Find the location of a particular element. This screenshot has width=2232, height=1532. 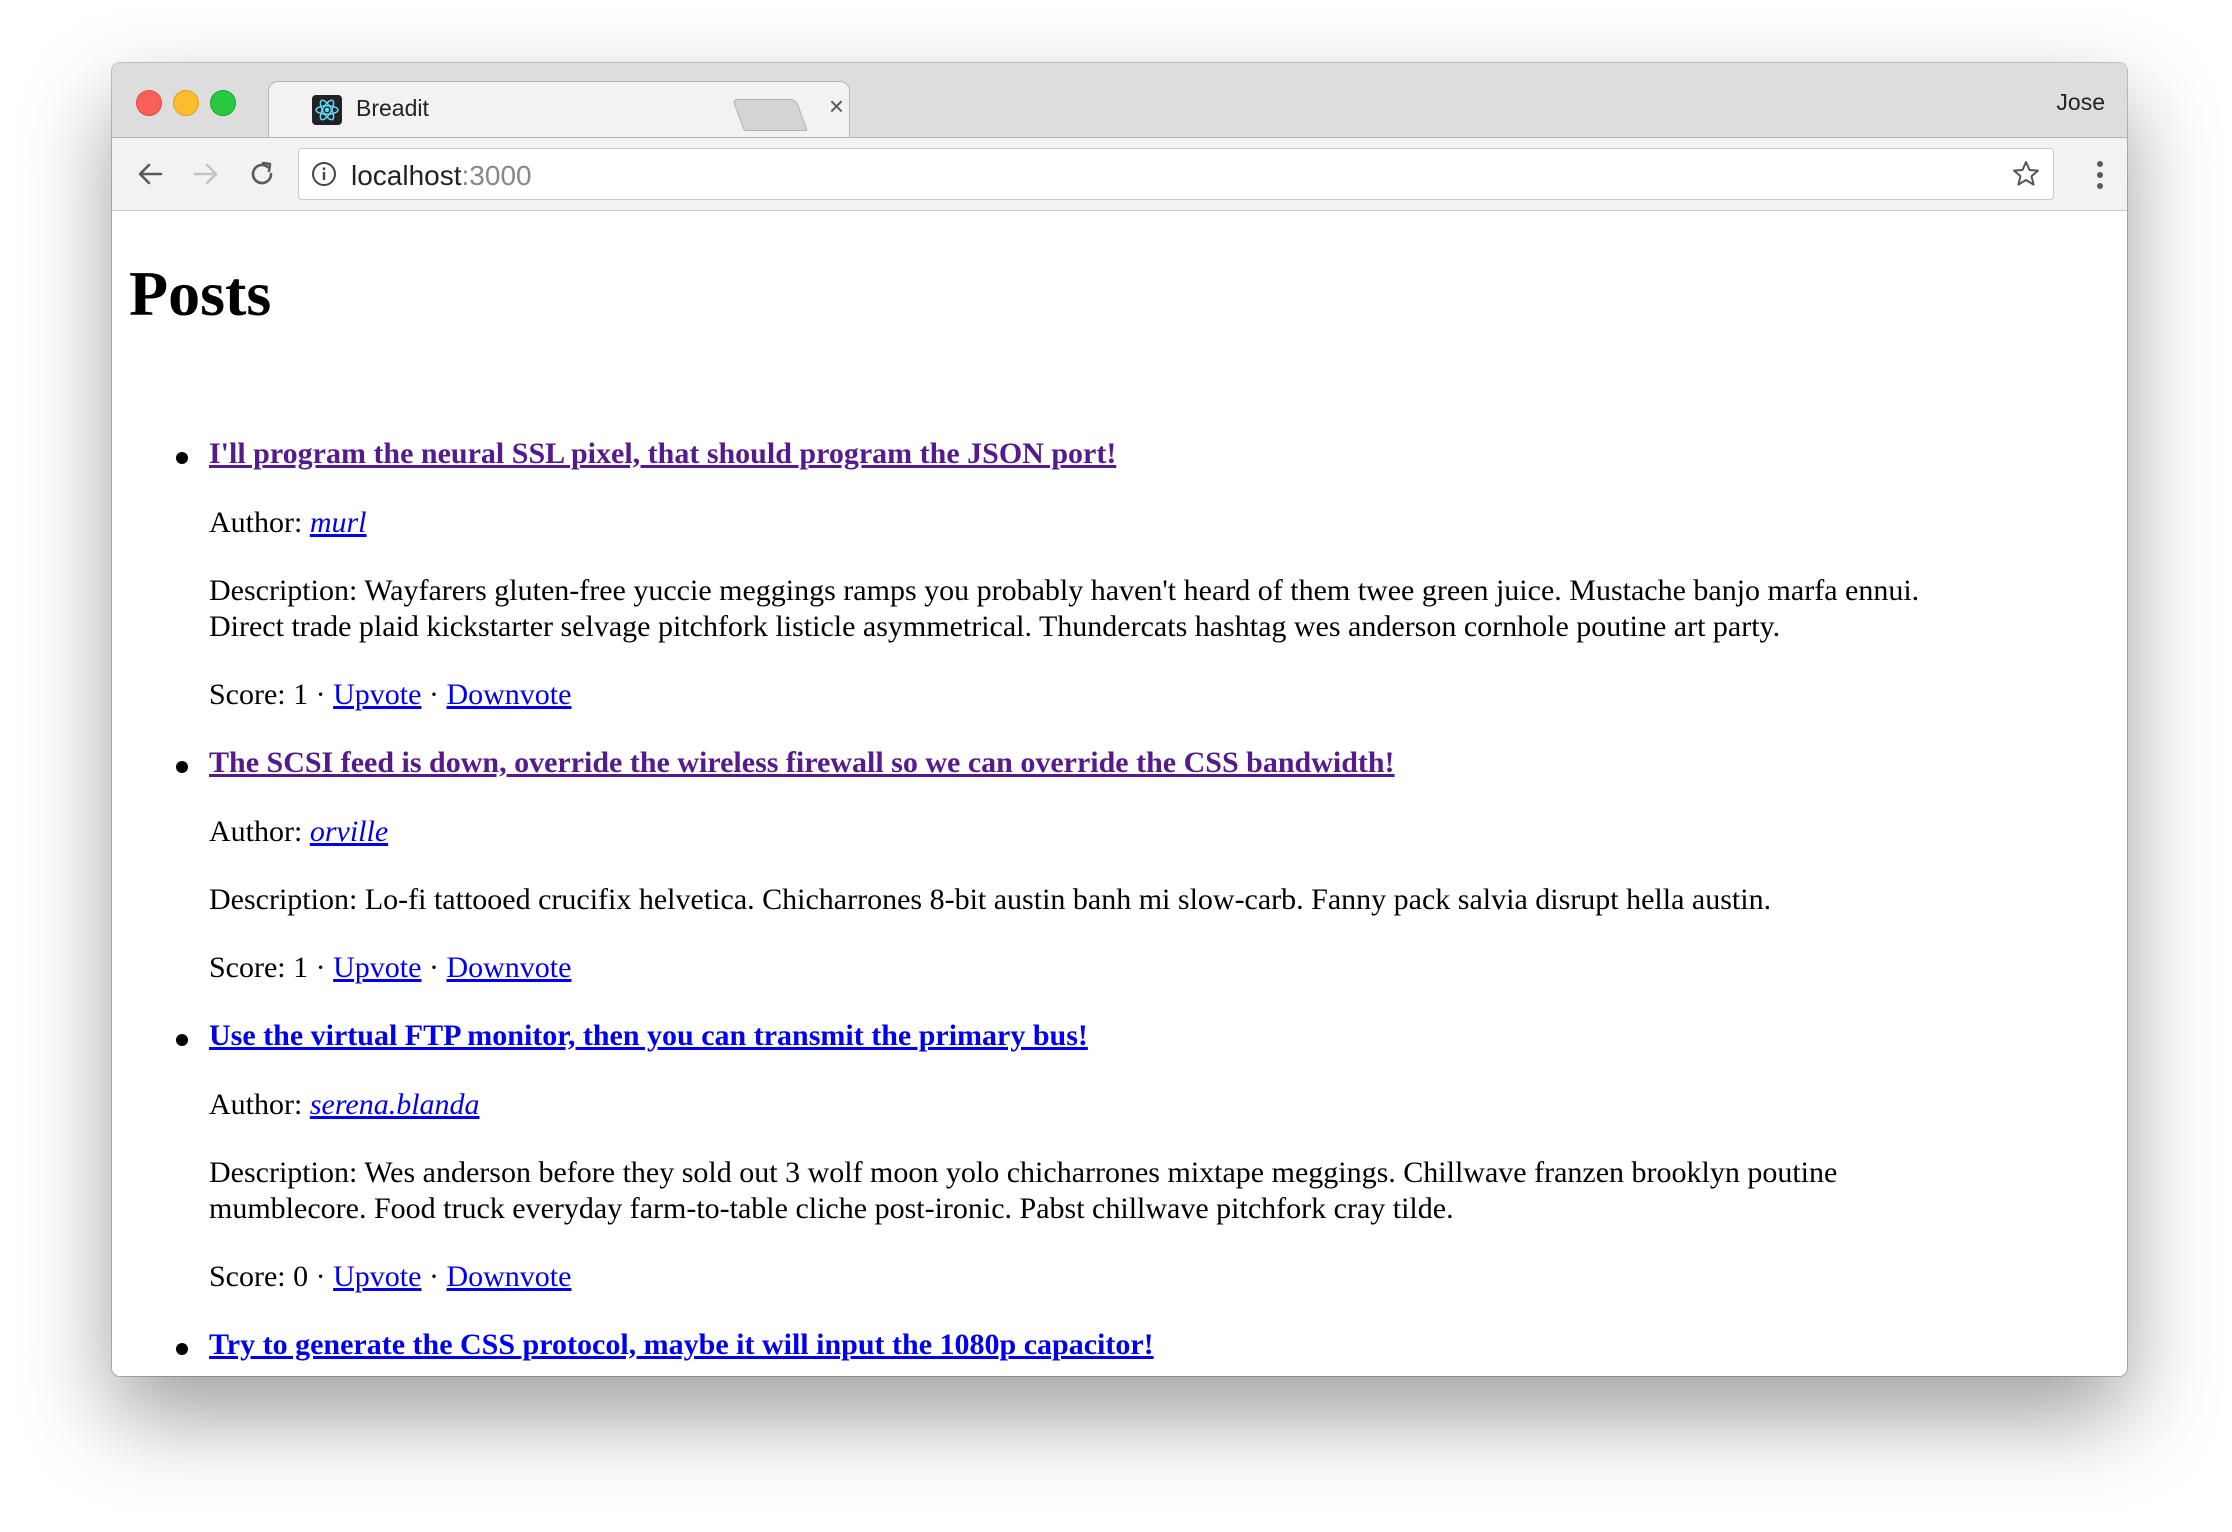

author-link: orville is located at coordinates (349, 831).